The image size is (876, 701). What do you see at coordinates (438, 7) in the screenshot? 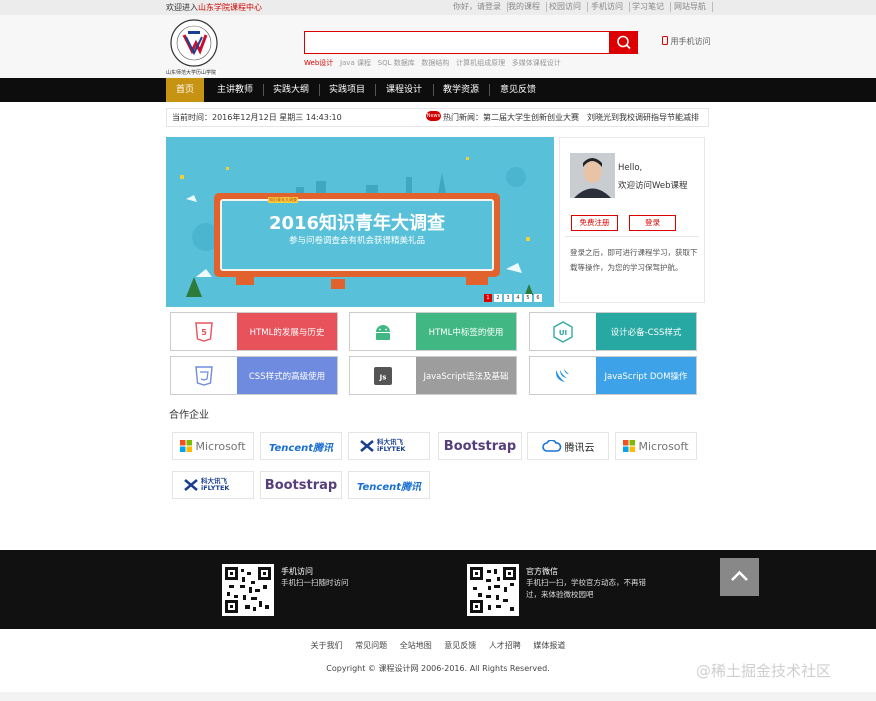
I see `top-bar` at bounding box center [438, 7].